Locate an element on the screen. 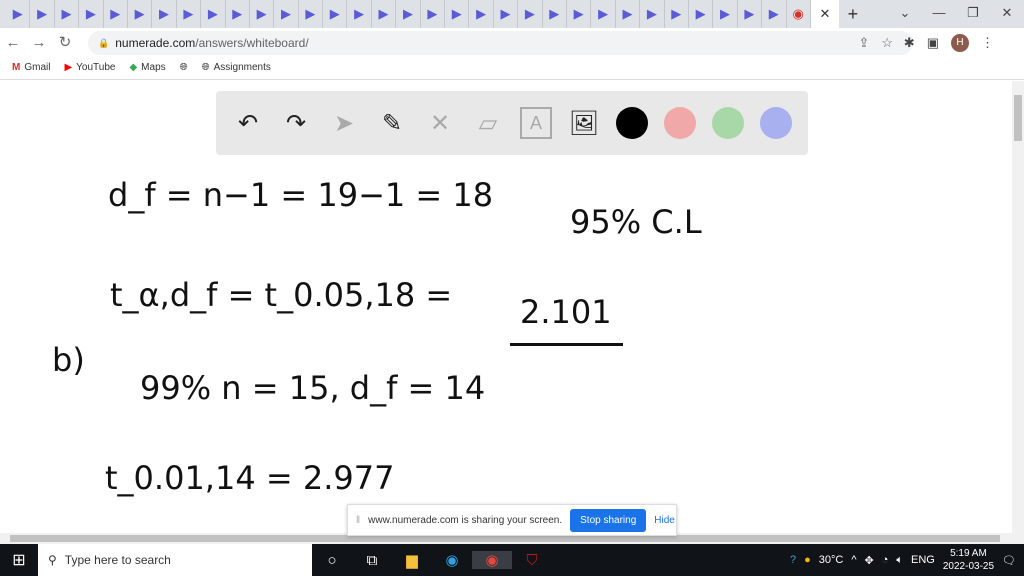 The height and width of the screenshot is (576, 1024). select-pointer-icon: ➤ is located at coordinates (344, 123).